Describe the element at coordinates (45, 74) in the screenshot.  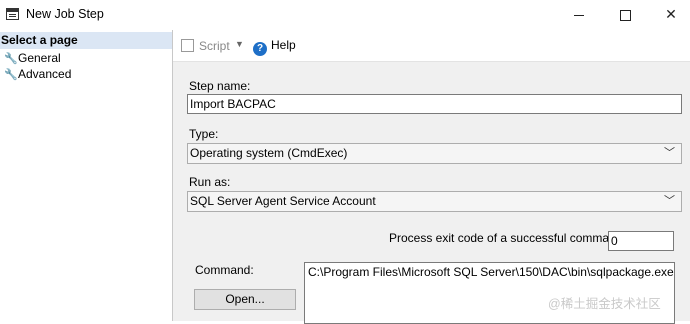
I see `page-item-label: Advanced` at that location.